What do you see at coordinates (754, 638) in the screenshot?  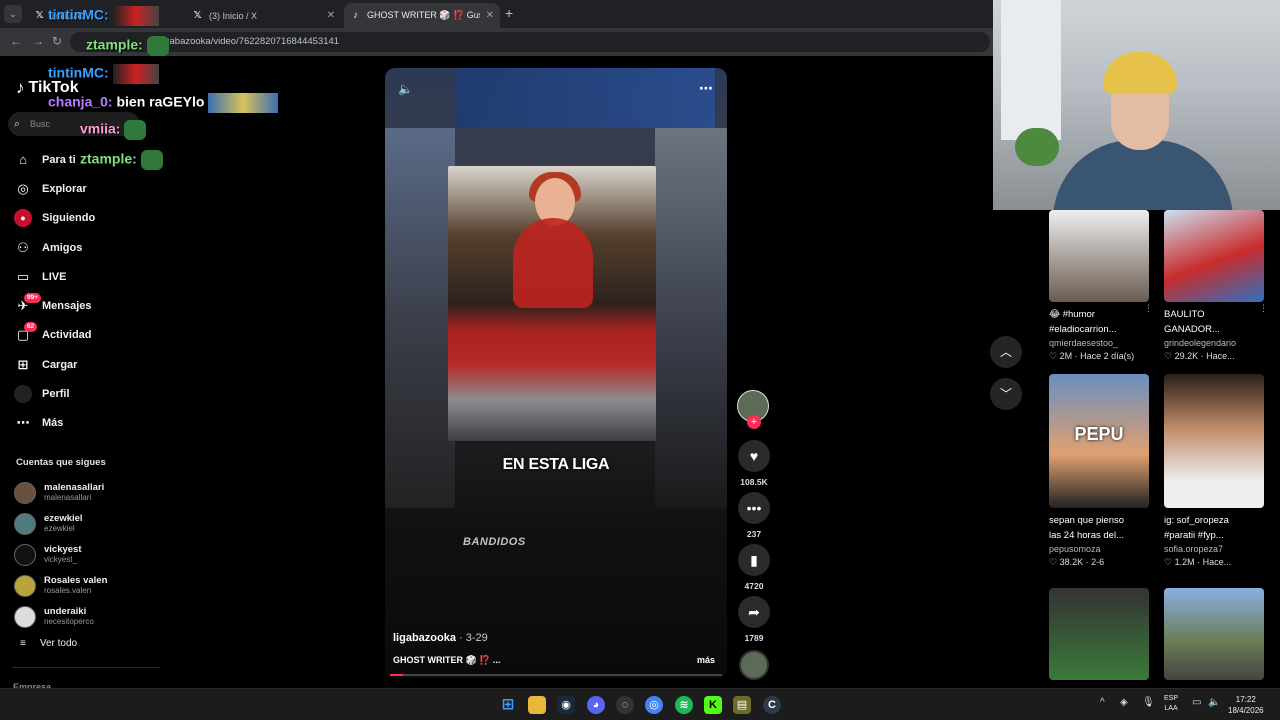 I see `share-count: 1789` at bounding box center [754, 638].